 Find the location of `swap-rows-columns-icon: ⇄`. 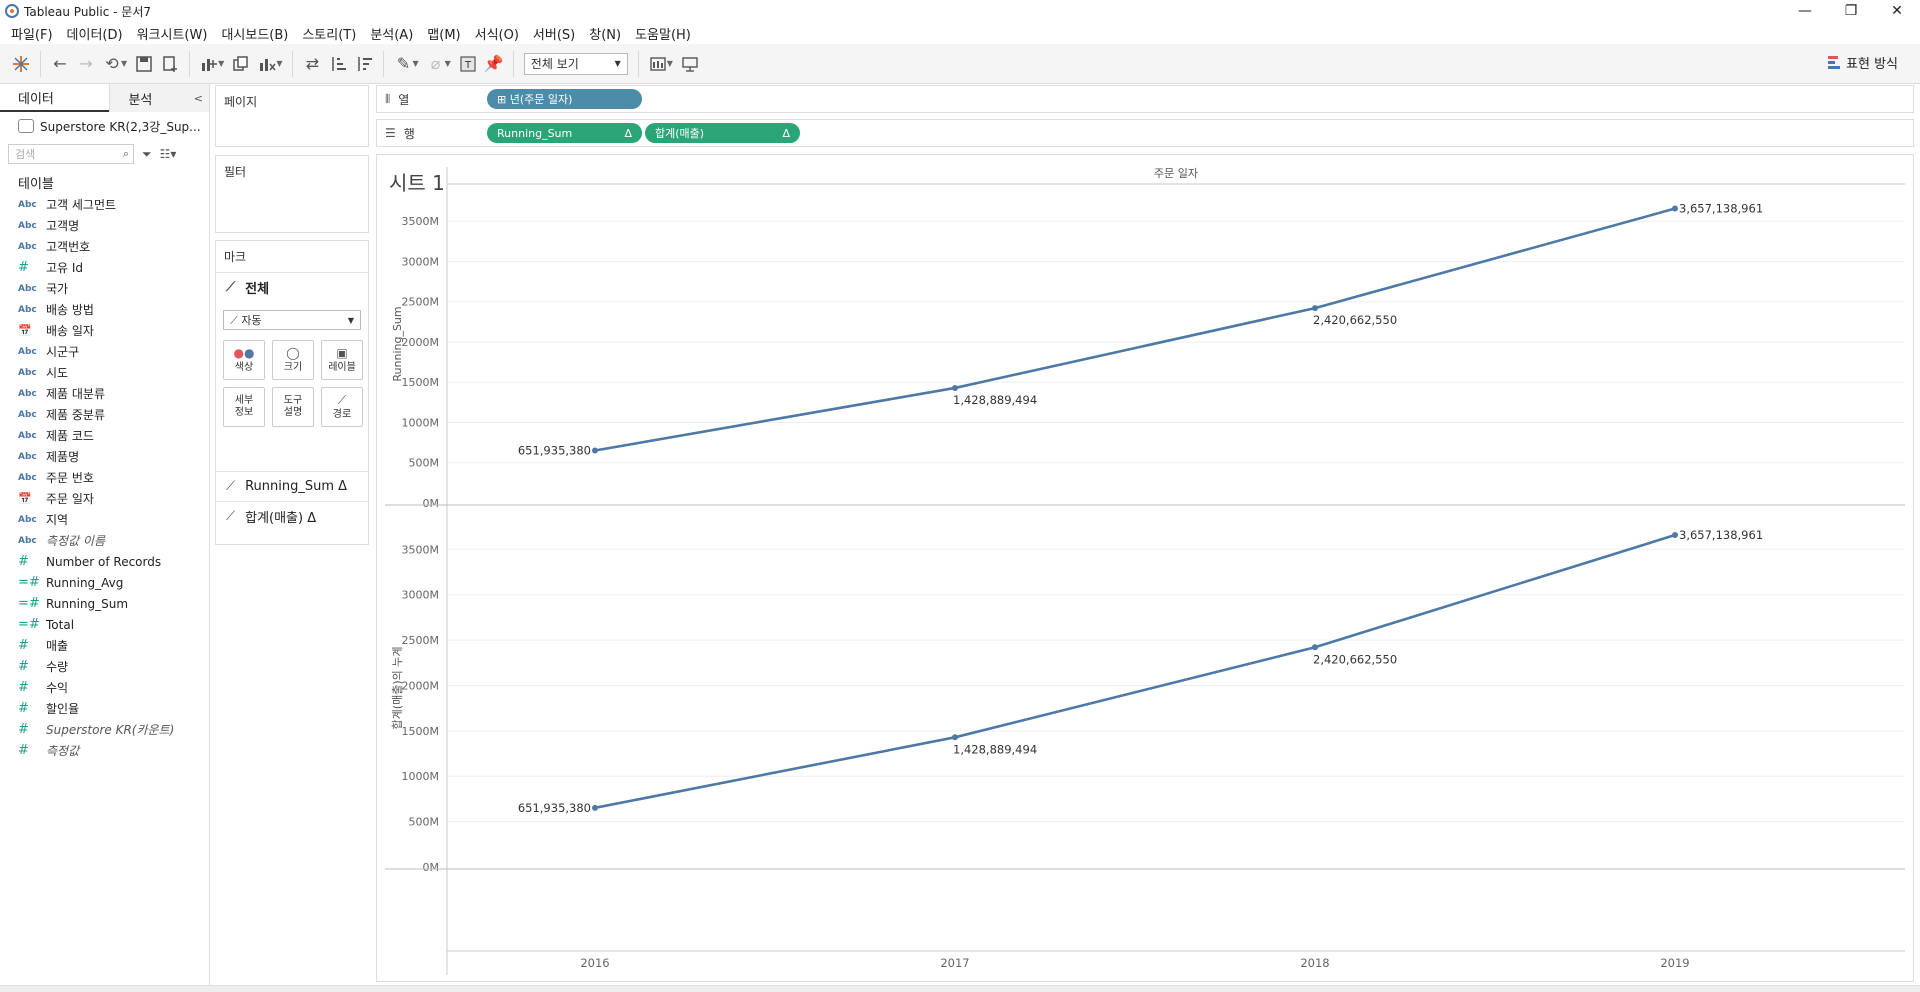

swap-rows-columns-icon: ⇄ is located at coordinates (312, 64).